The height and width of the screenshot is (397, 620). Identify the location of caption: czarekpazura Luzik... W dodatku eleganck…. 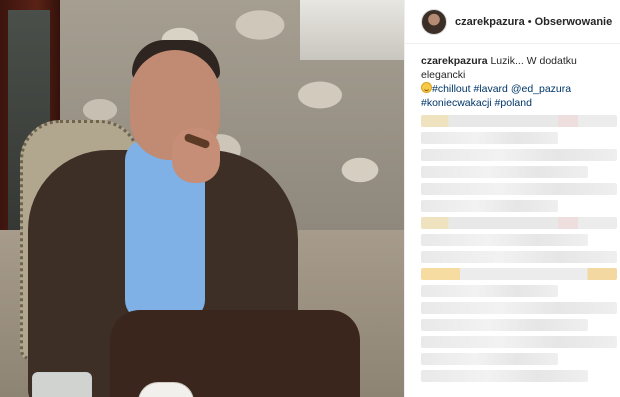
(512, 77).